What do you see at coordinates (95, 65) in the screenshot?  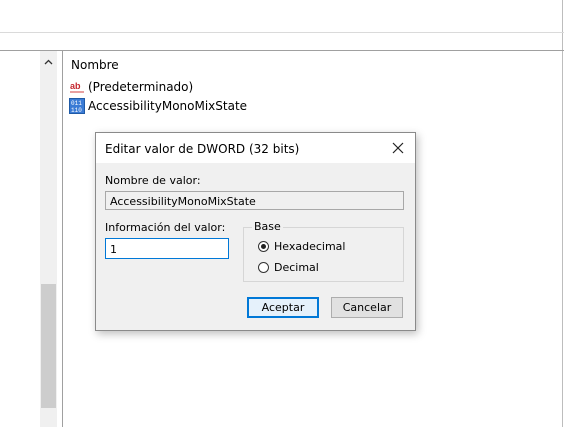 I see `column-header-name: Nombre` at bounding box center [95, 65].